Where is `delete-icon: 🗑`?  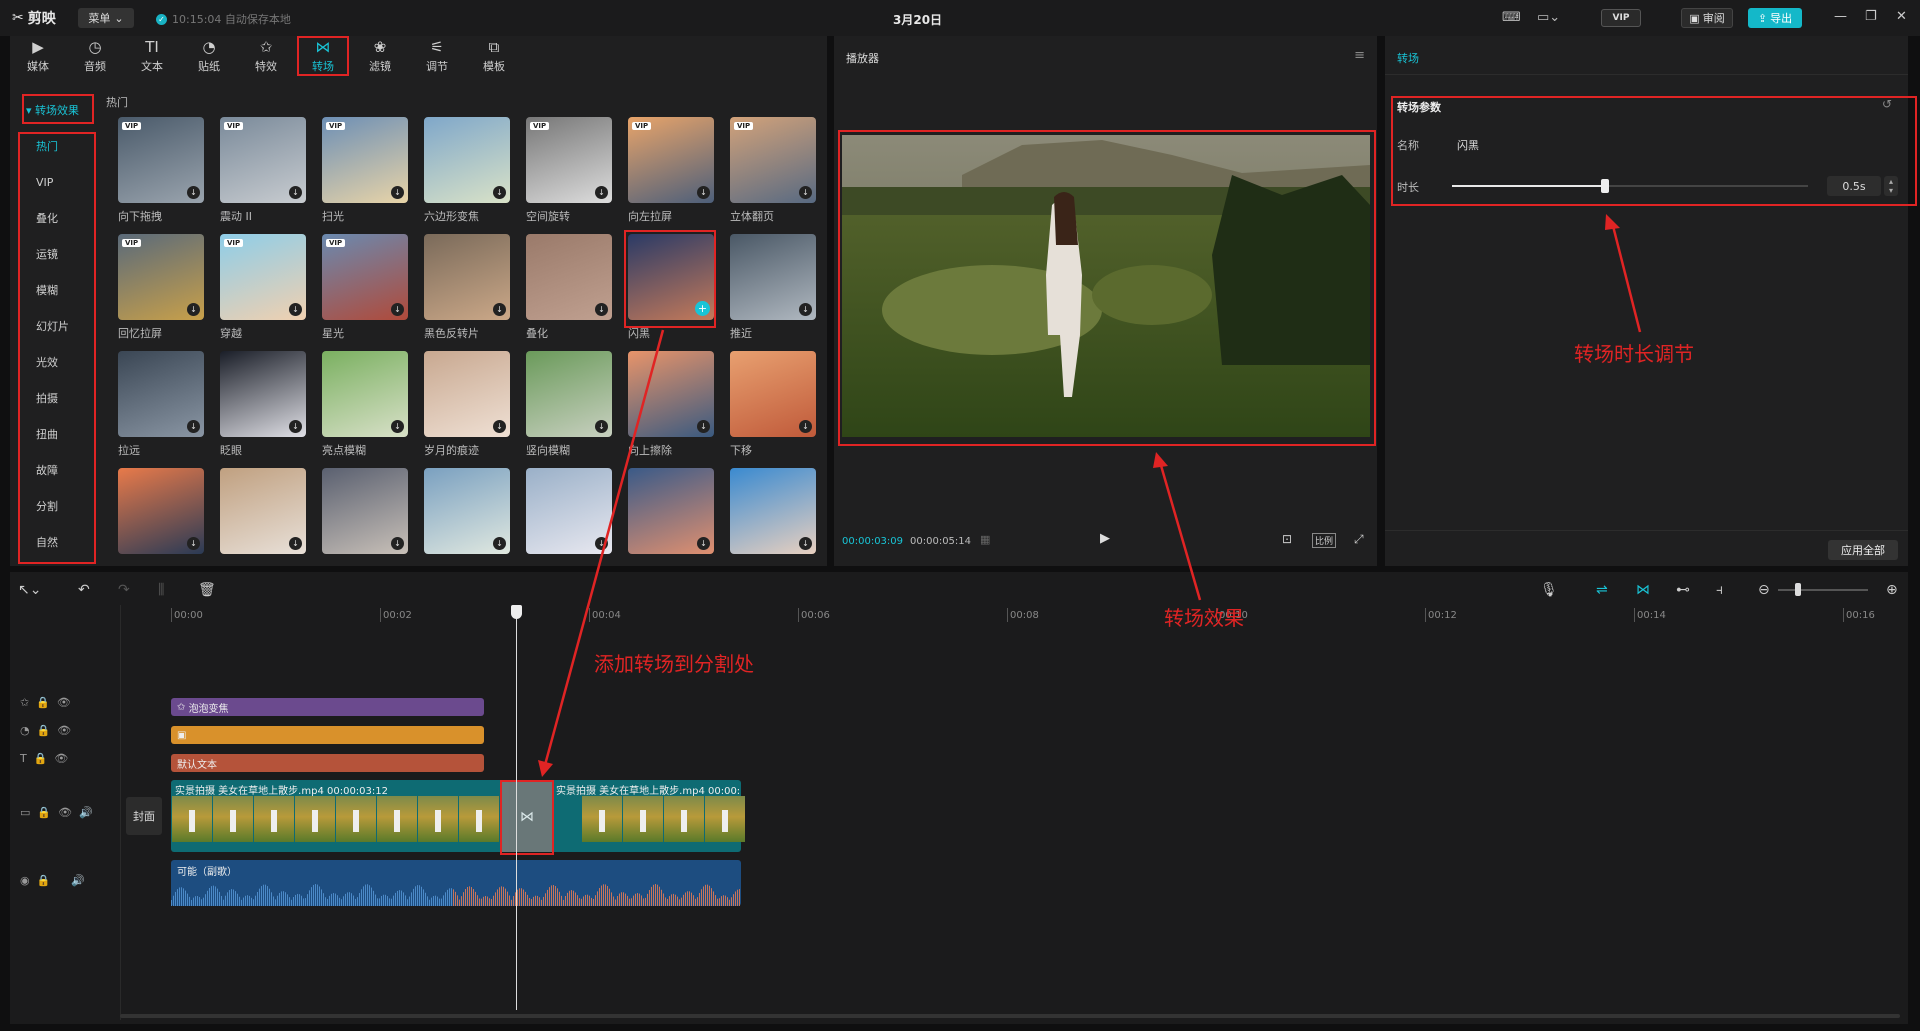
delete-icon: 🗑 is located at coordinates (207, 590).